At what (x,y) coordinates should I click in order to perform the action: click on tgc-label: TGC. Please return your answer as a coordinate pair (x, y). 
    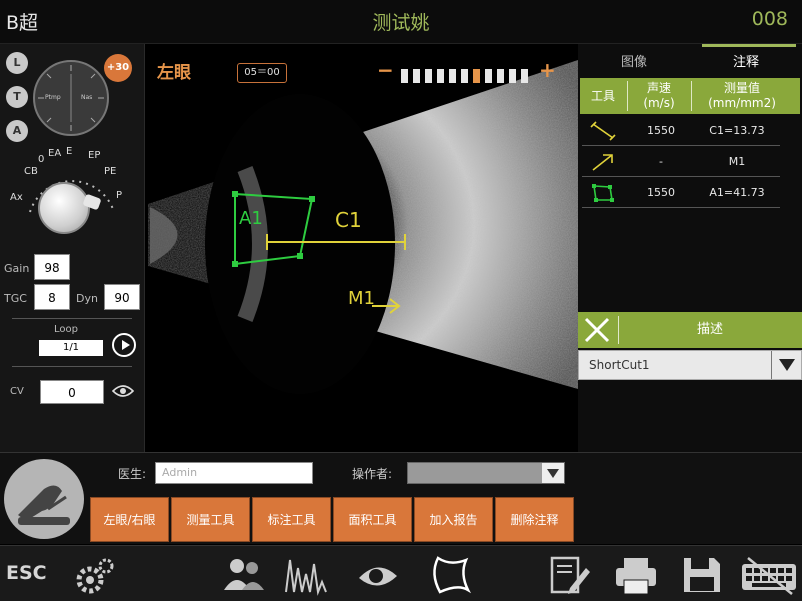
    Looking at the image, I should click on (15, 298).